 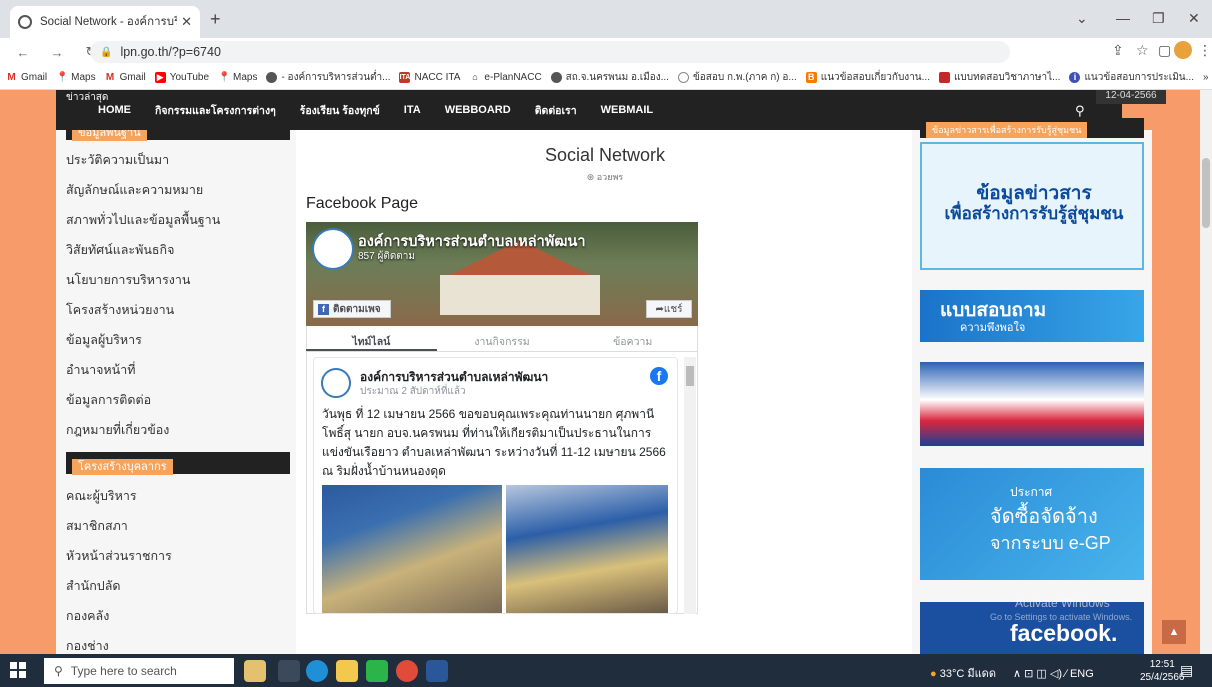 What do you see at coordinates (968, 674) in the screenshot?
I see `weather-text: 33°C มีแดด` at bounding box center [968, 674].